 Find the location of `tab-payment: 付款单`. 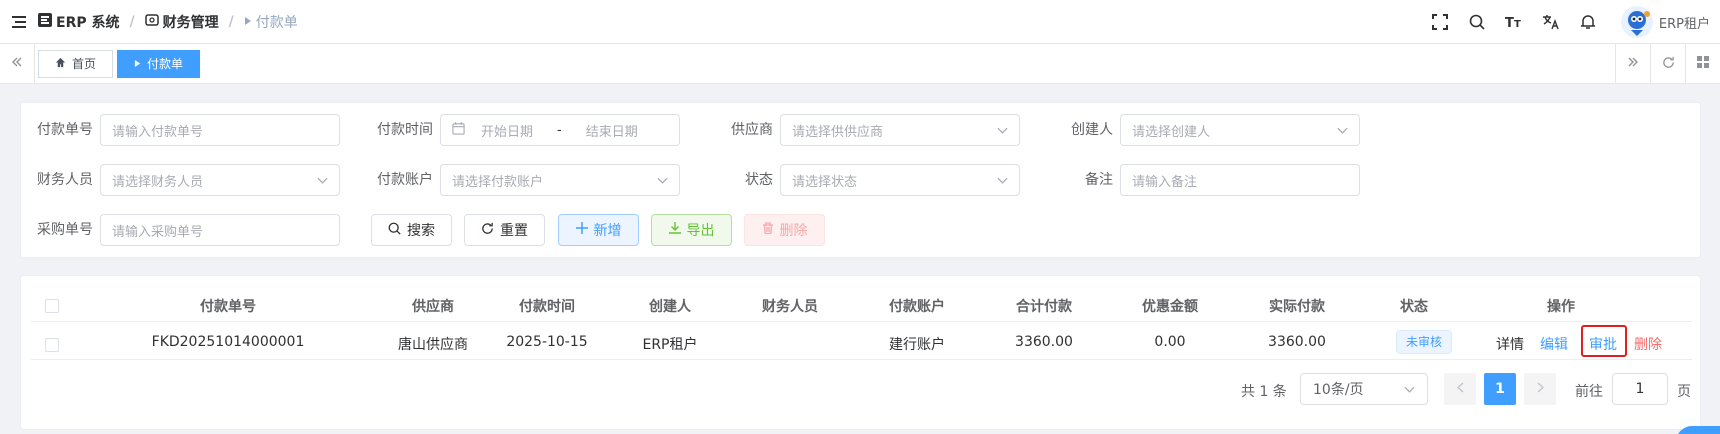

tab-payment: 付款单 is located at coordinates (159, 63).